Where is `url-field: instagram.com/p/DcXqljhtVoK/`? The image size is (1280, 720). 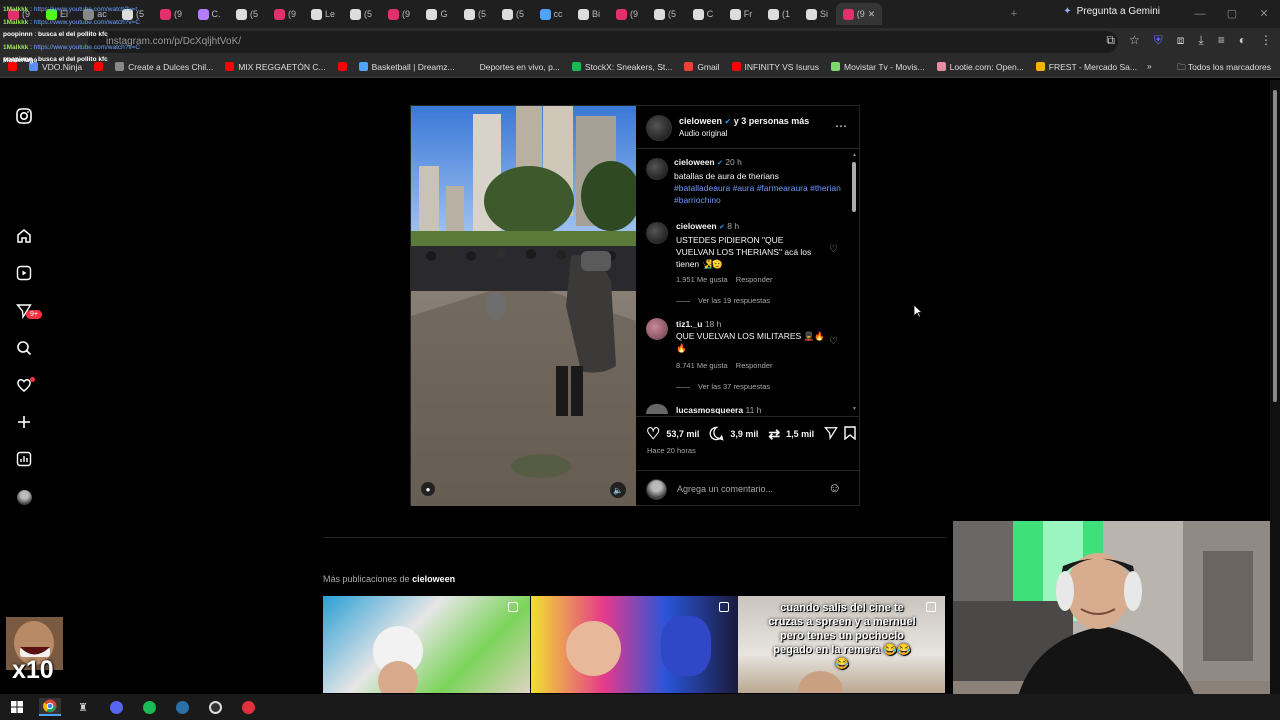 url-field: instagram.com/p/DcXqljhtVoK/ is located at coordinates (603, 42).